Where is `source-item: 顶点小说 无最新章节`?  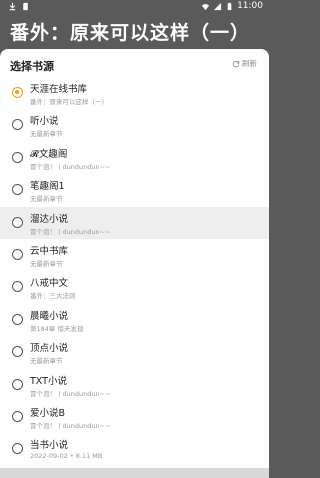 source-item: 顶点小说 无最新章节 is located at coordinates (134, 352).